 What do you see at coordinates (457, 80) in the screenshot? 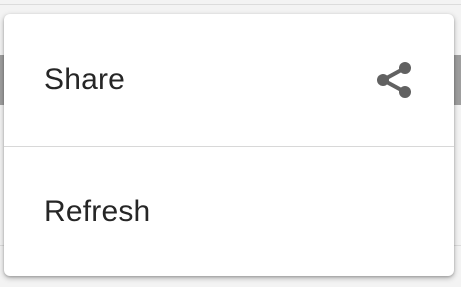
I see `background-right-edge` at bounding box center [457, 80].